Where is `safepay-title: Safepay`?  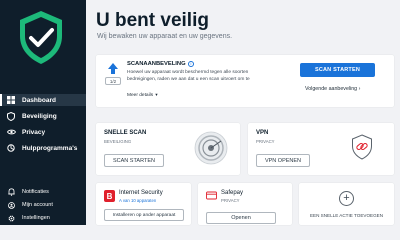
safepay-title: Safepay is located at coordinates (232, 193).